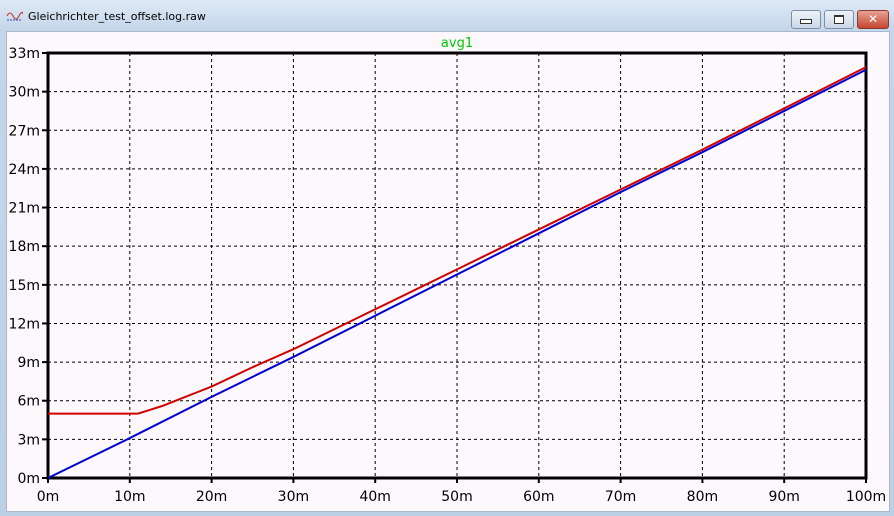 The width and height of the screenshot is (894, 516). Describe the element at coordinates (24, 324) in the screenshot. I see `y-tick-label: 12m` at that location.